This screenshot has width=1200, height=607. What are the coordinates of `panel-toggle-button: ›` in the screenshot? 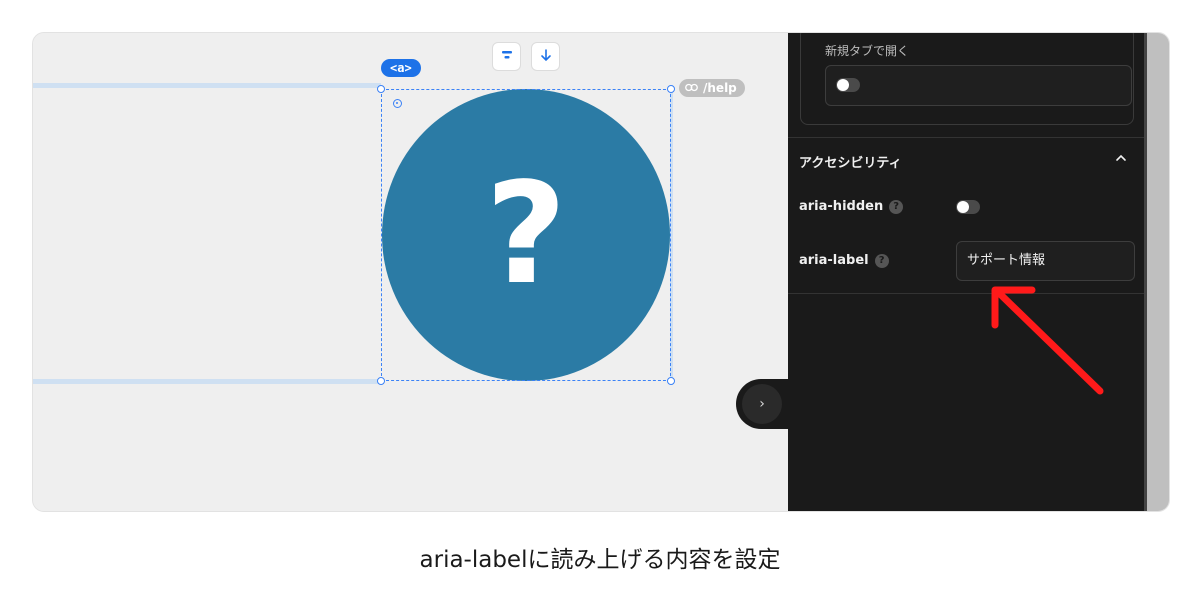 It's located at (762, 404).